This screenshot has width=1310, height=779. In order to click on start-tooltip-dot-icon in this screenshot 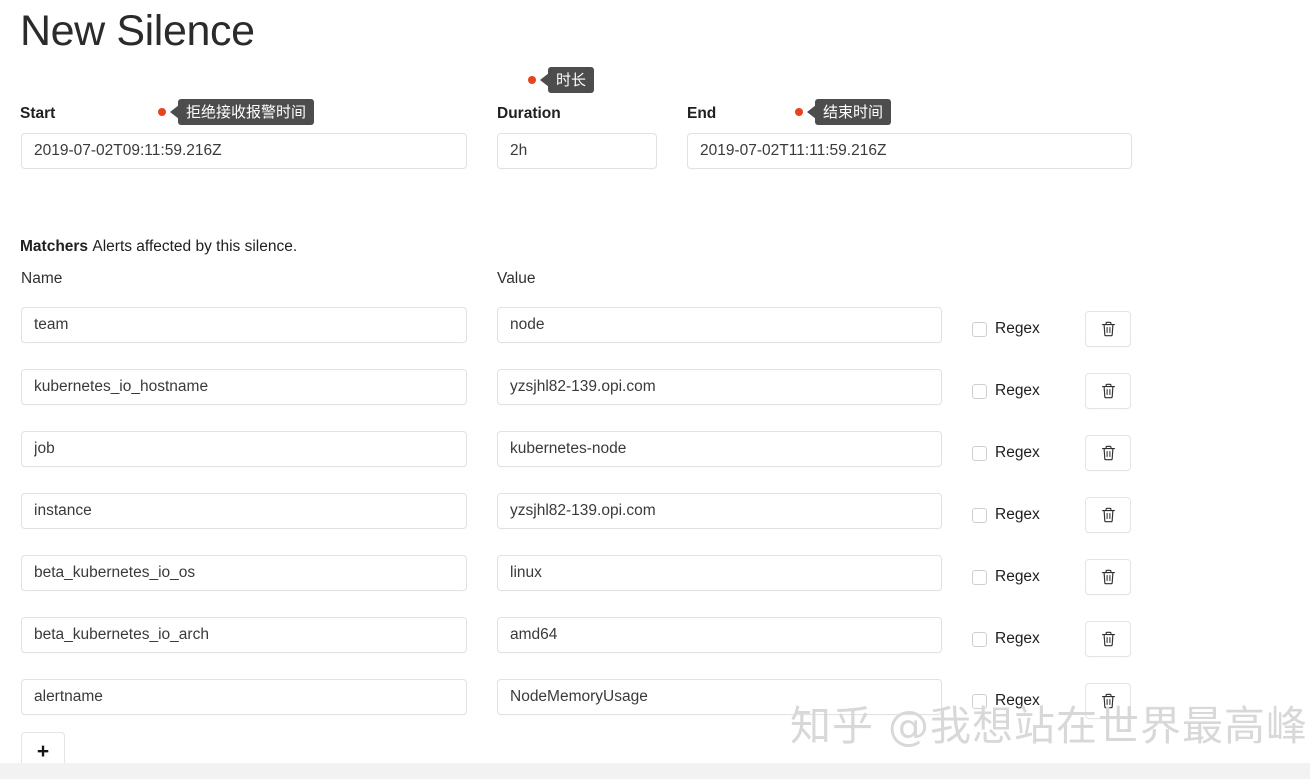, I will do `click(162, 112)`.